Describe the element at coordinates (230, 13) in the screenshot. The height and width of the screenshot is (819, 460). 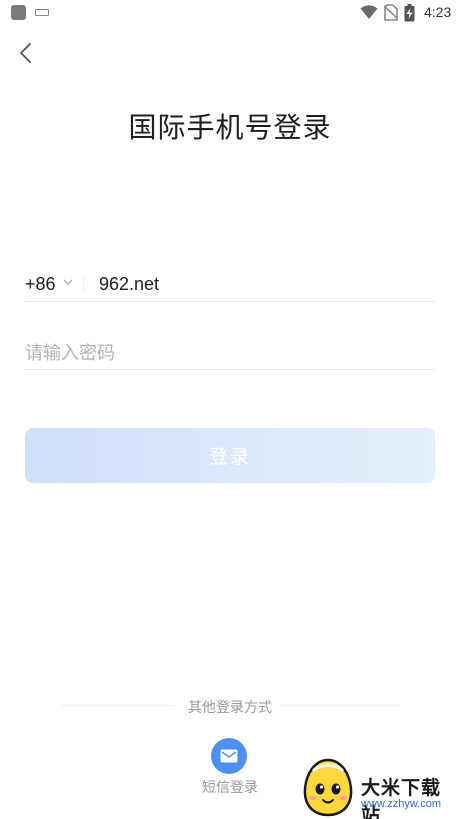
I see `status-bar: 4:23` at that location.